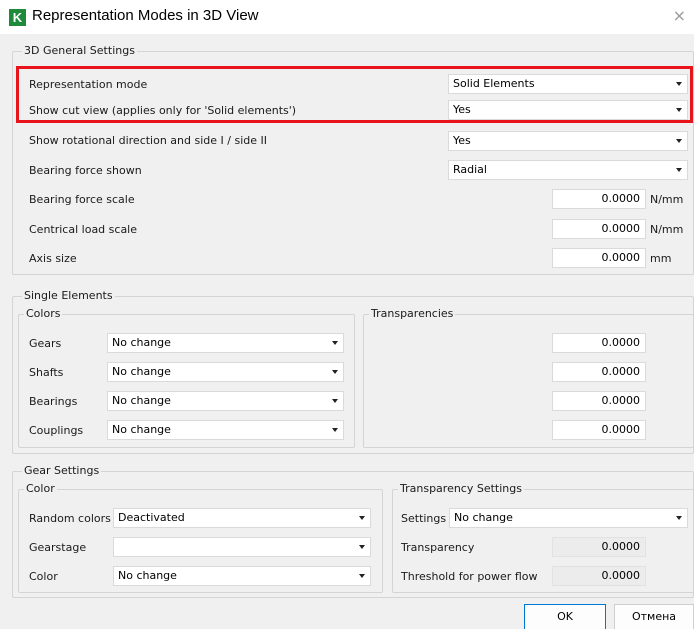  Describe the element at coordinates (225, 343) in the screenshot. I see `gears-color-select: No change` at that location.